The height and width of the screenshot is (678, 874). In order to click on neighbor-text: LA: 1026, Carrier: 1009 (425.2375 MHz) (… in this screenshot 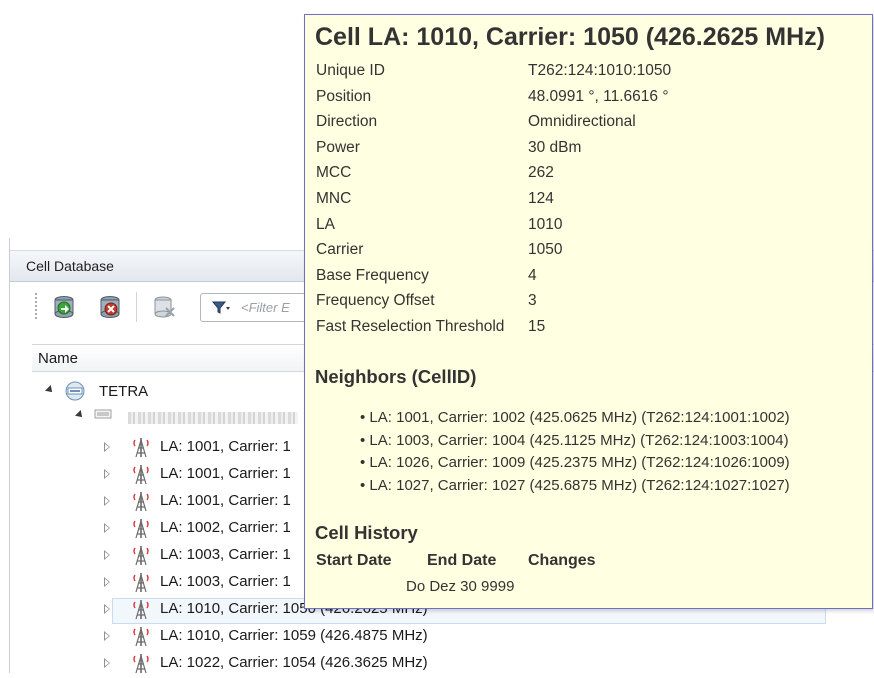, I will do `click(579, 463)`.